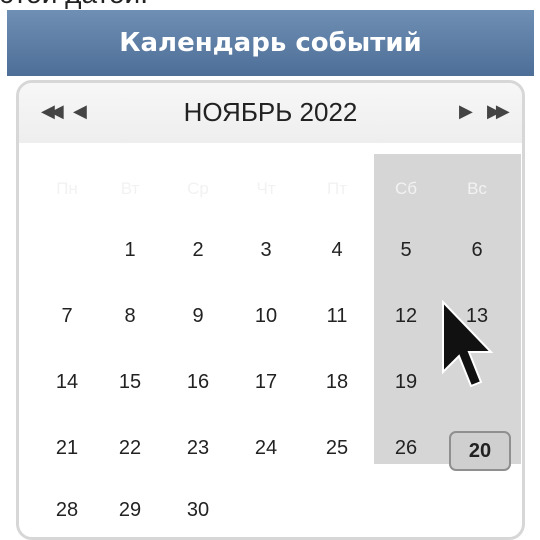 This screenshot has width=540, height=540. What do you see at coordinates (266, 188) in the screenshot?
I see `weekday-header: Чт` at bounding box center [266, 188].